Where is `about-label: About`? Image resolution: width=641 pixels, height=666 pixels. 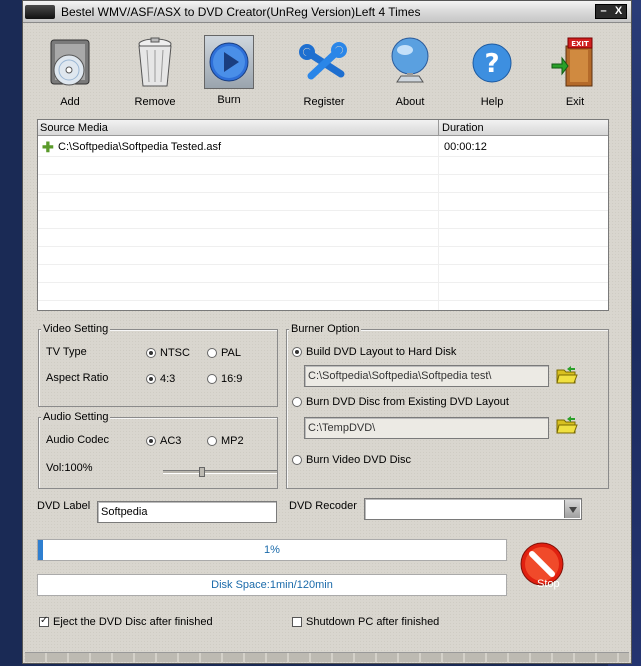 about-label: About is located at coordinates (410, 102).